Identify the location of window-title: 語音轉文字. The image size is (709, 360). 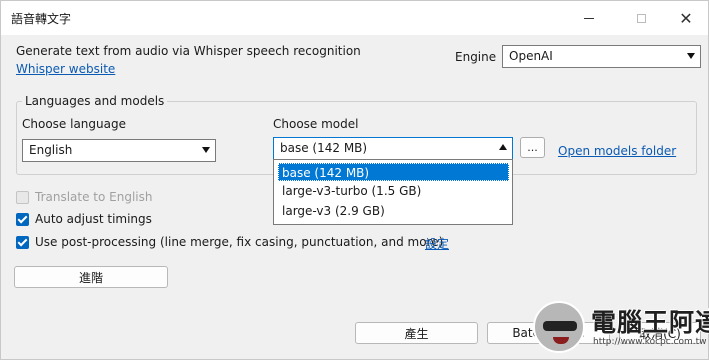
(41, 19).